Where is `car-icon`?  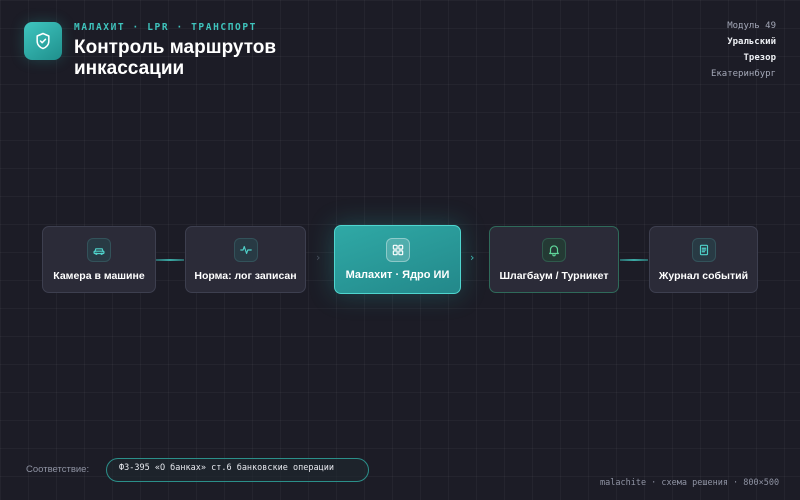 car-icon is located at coordinates (99, 251).